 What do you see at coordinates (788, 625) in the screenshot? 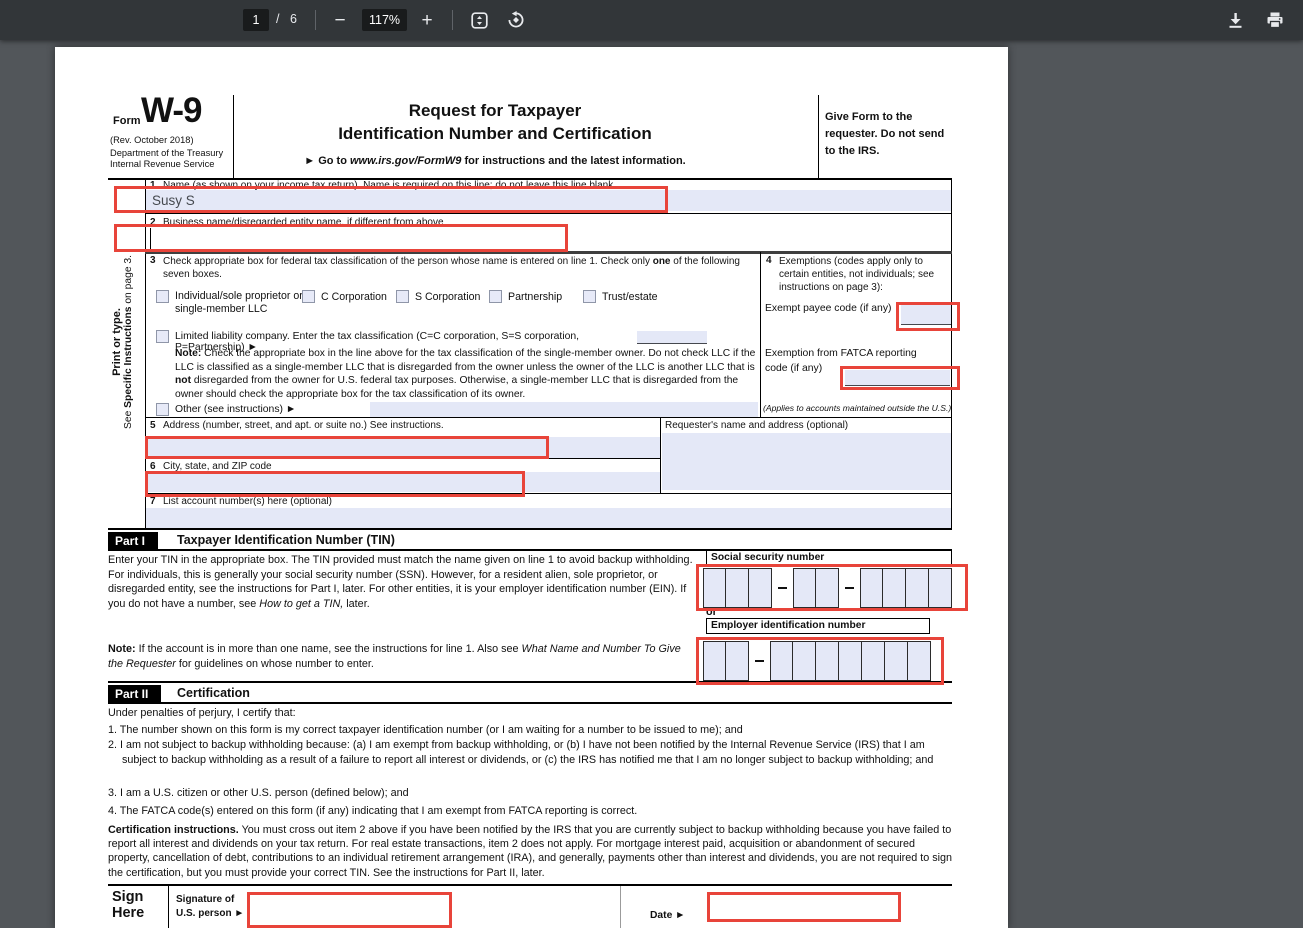
I see `ein-label: Employer identification number` at bounding box center [788, 625].